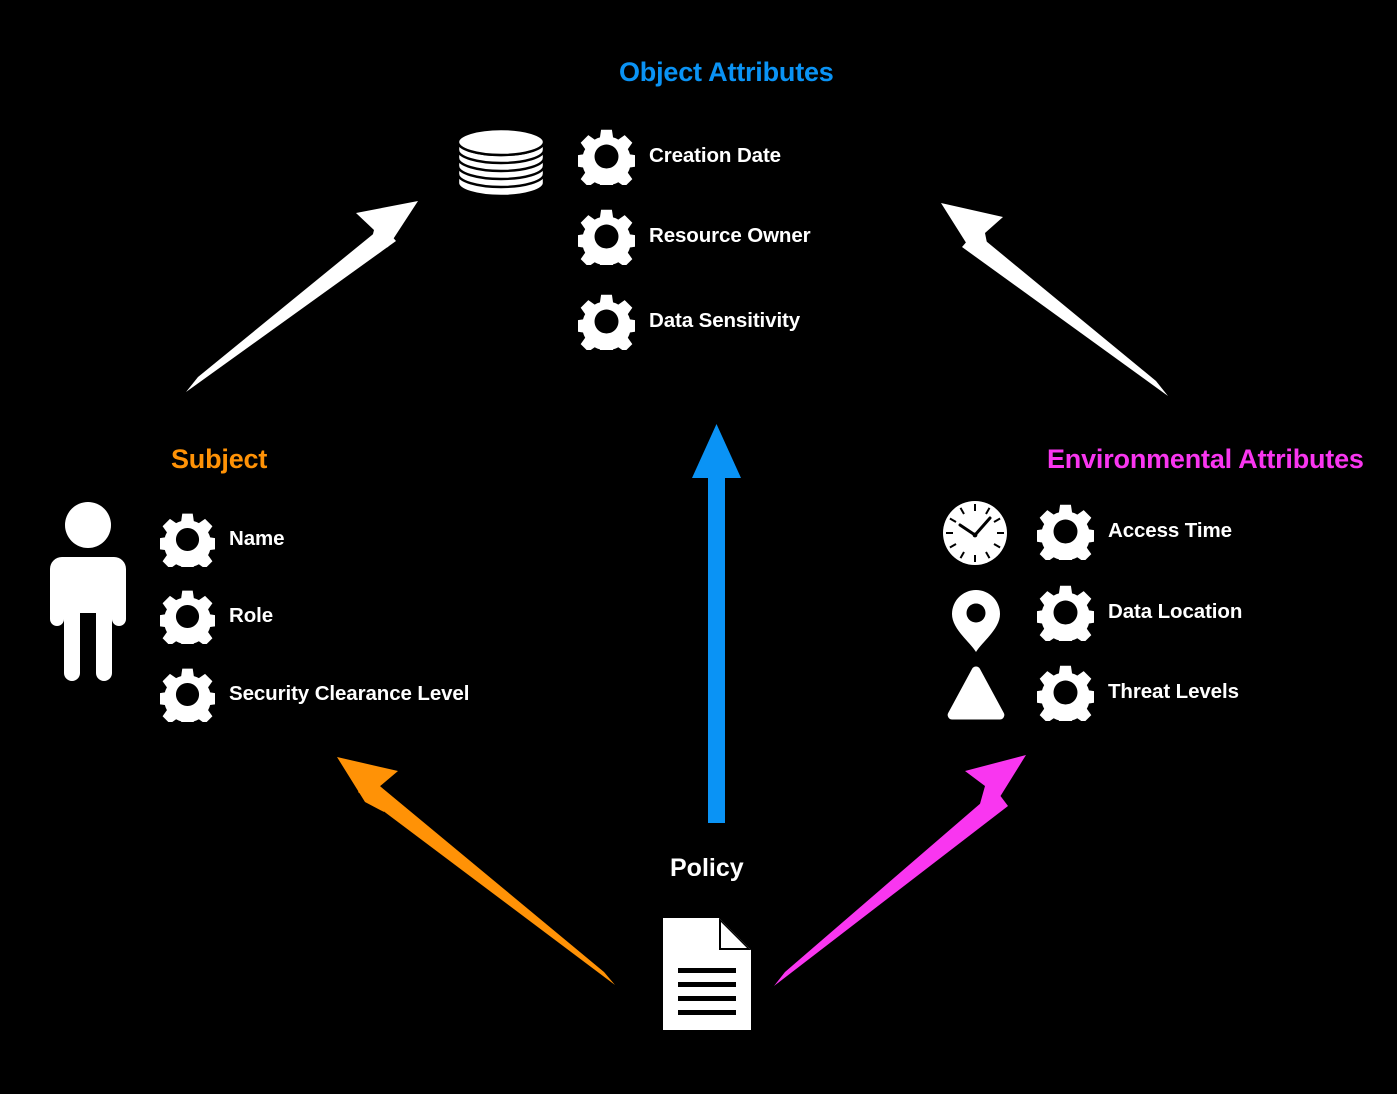 This screenshot has width=1397, height=1094. I want to click on policy-to-object-arrow, so click(716, 623).